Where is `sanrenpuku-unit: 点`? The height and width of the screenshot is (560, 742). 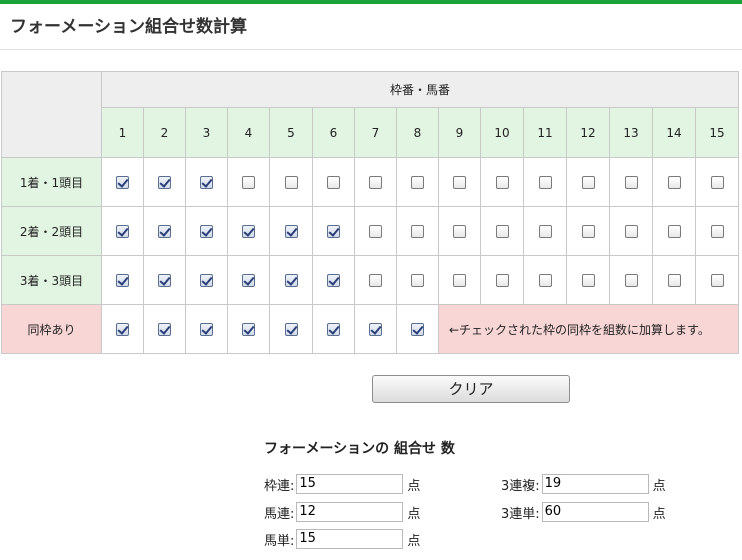
sanrenpuku-unit: 点 is located at coordinates (659, 486).